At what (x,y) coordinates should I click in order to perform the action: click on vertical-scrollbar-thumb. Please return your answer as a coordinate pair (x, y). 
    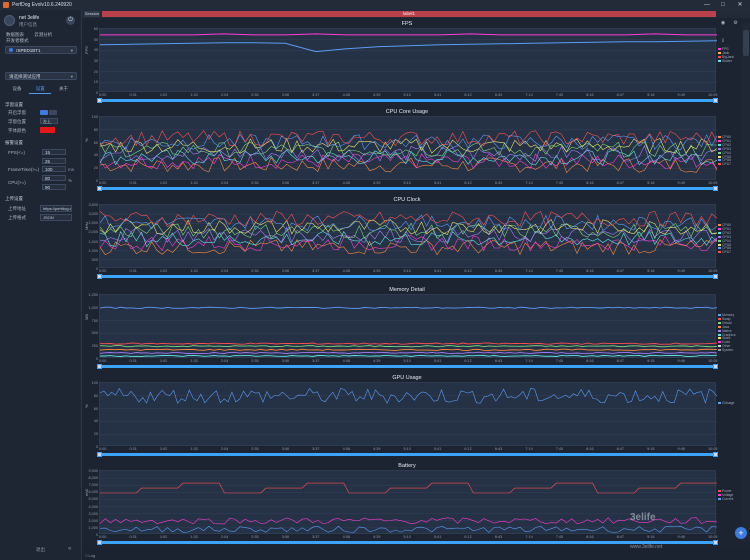
    Looking at the image, I should click on (746, 43).